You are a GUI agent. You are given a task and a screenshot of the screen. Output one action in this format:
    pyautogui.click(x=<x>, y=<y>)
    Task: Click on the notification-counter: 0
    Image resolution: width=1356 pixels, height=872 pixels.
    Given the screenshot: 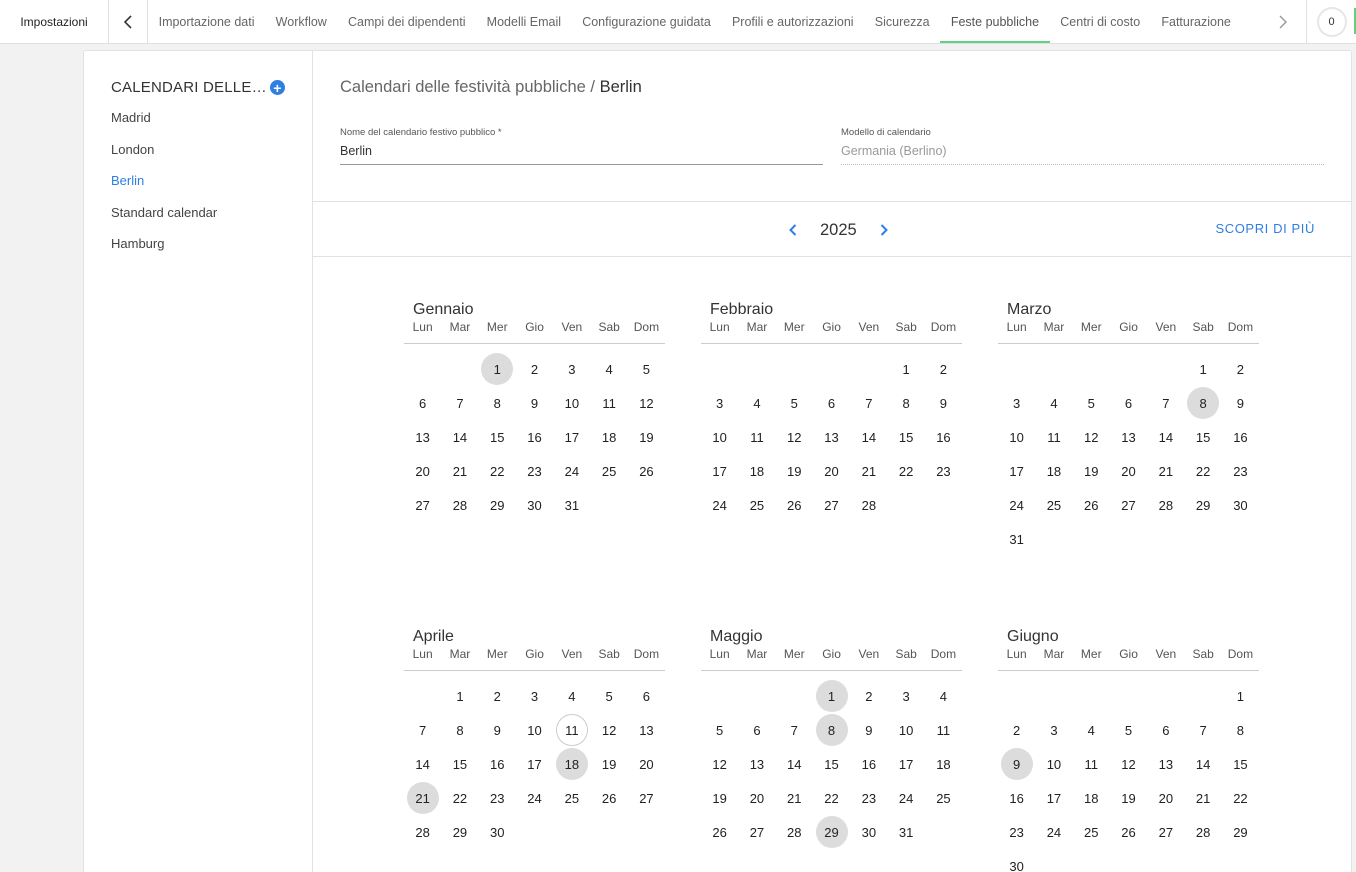 What is the action you would take?
    pyautogui.click(x=1331, y=21)
    